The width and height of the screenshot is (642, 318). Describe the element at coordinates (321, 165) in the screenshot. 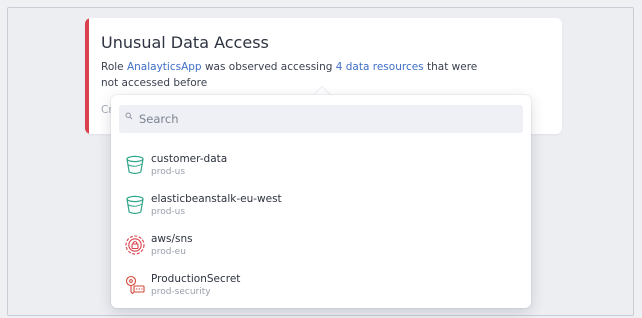

I see `resource-item-customer-data: customer-data prod-us` at that location.